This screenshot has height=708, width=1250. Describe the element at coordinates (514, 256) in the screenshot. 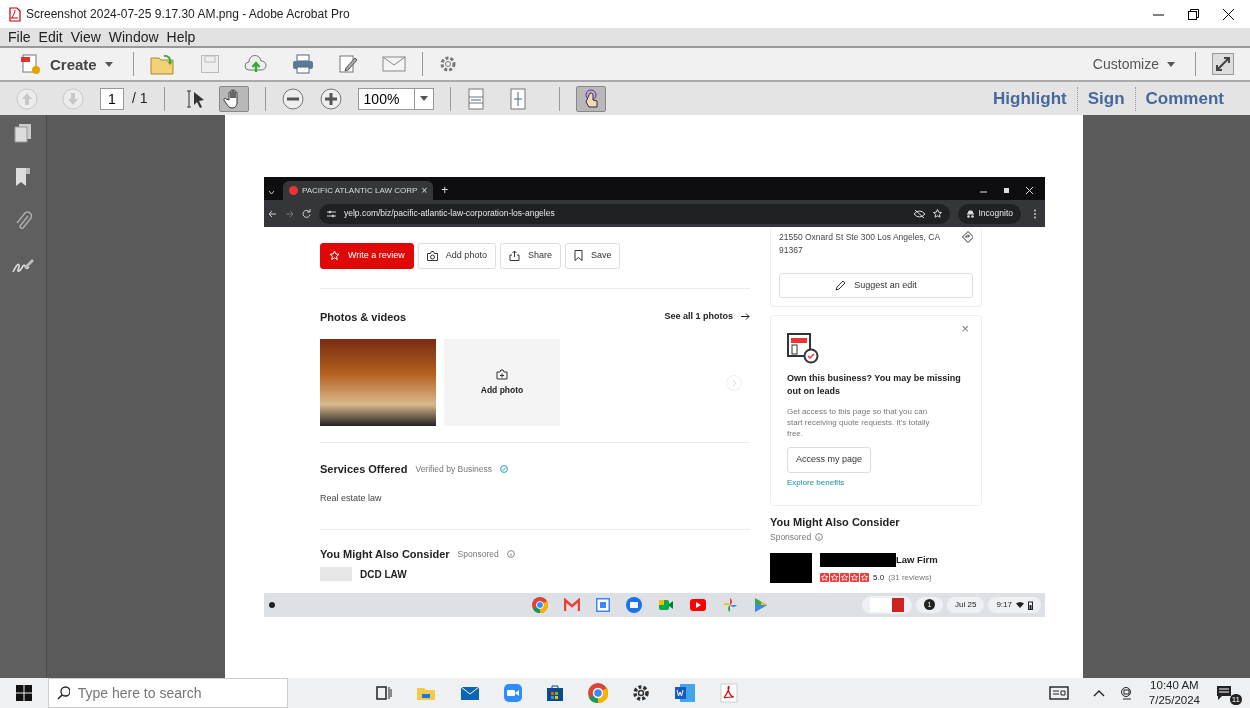

I see `share-icon` at that location.